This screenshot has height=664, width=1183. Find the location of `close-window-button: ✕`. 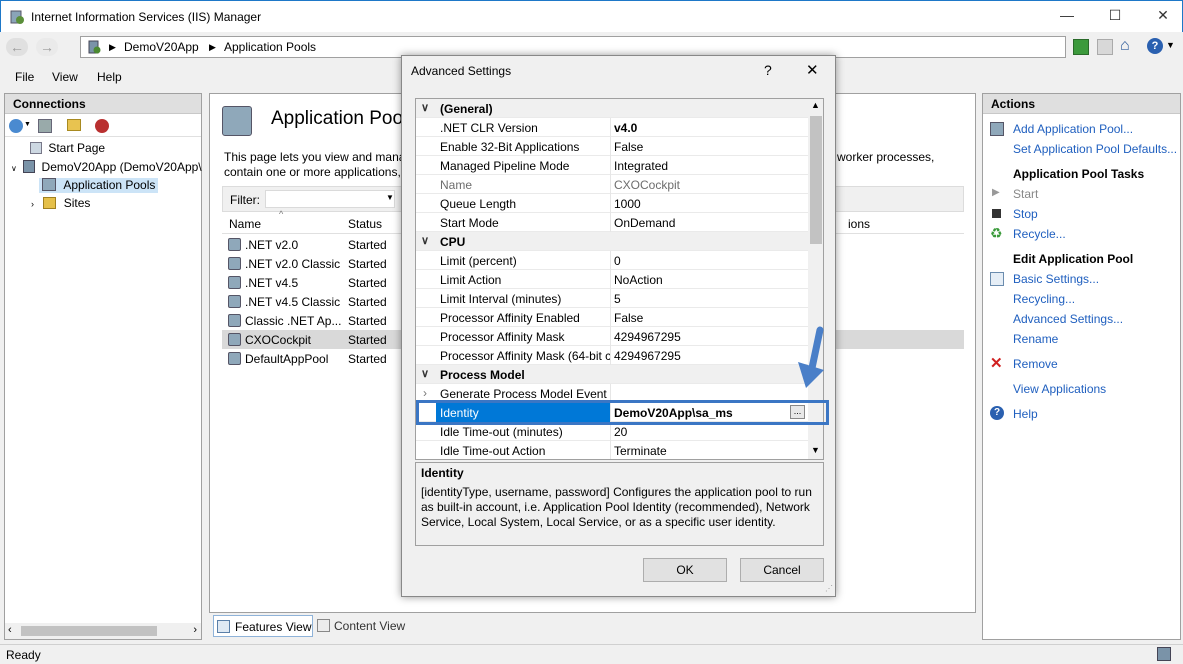

close-window-button: ✕ is located at coordinates (1163, 15).